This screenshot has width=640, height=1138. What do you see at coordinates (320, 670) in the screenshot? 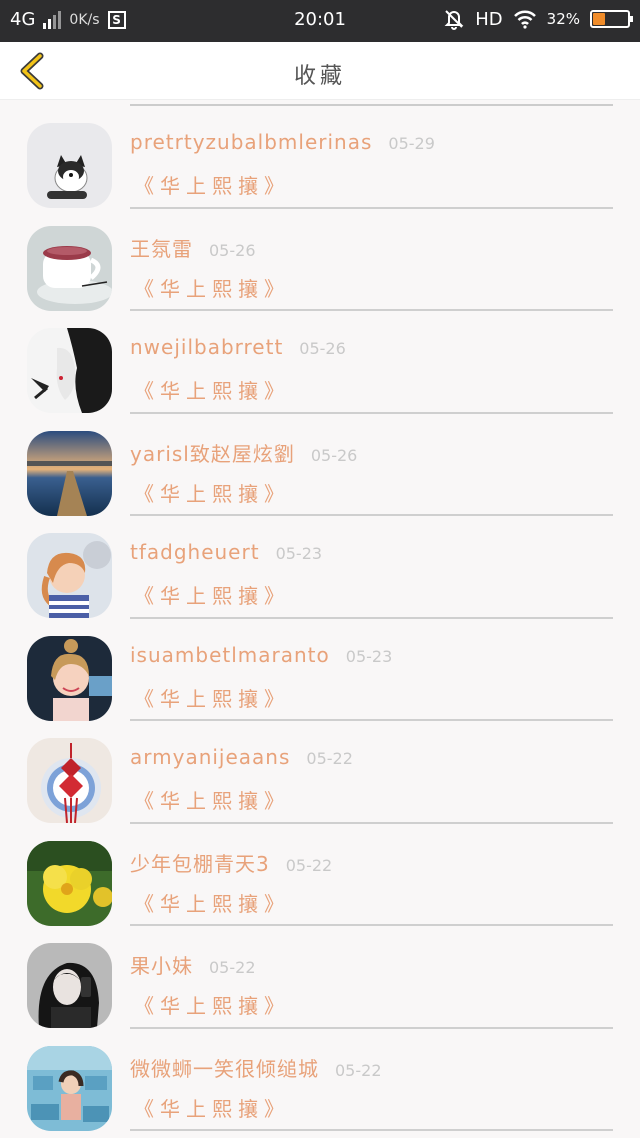
I see `list-item: isuambetlmaranto 05-23 《华上熙攘》` at bounding box center [320, 670].